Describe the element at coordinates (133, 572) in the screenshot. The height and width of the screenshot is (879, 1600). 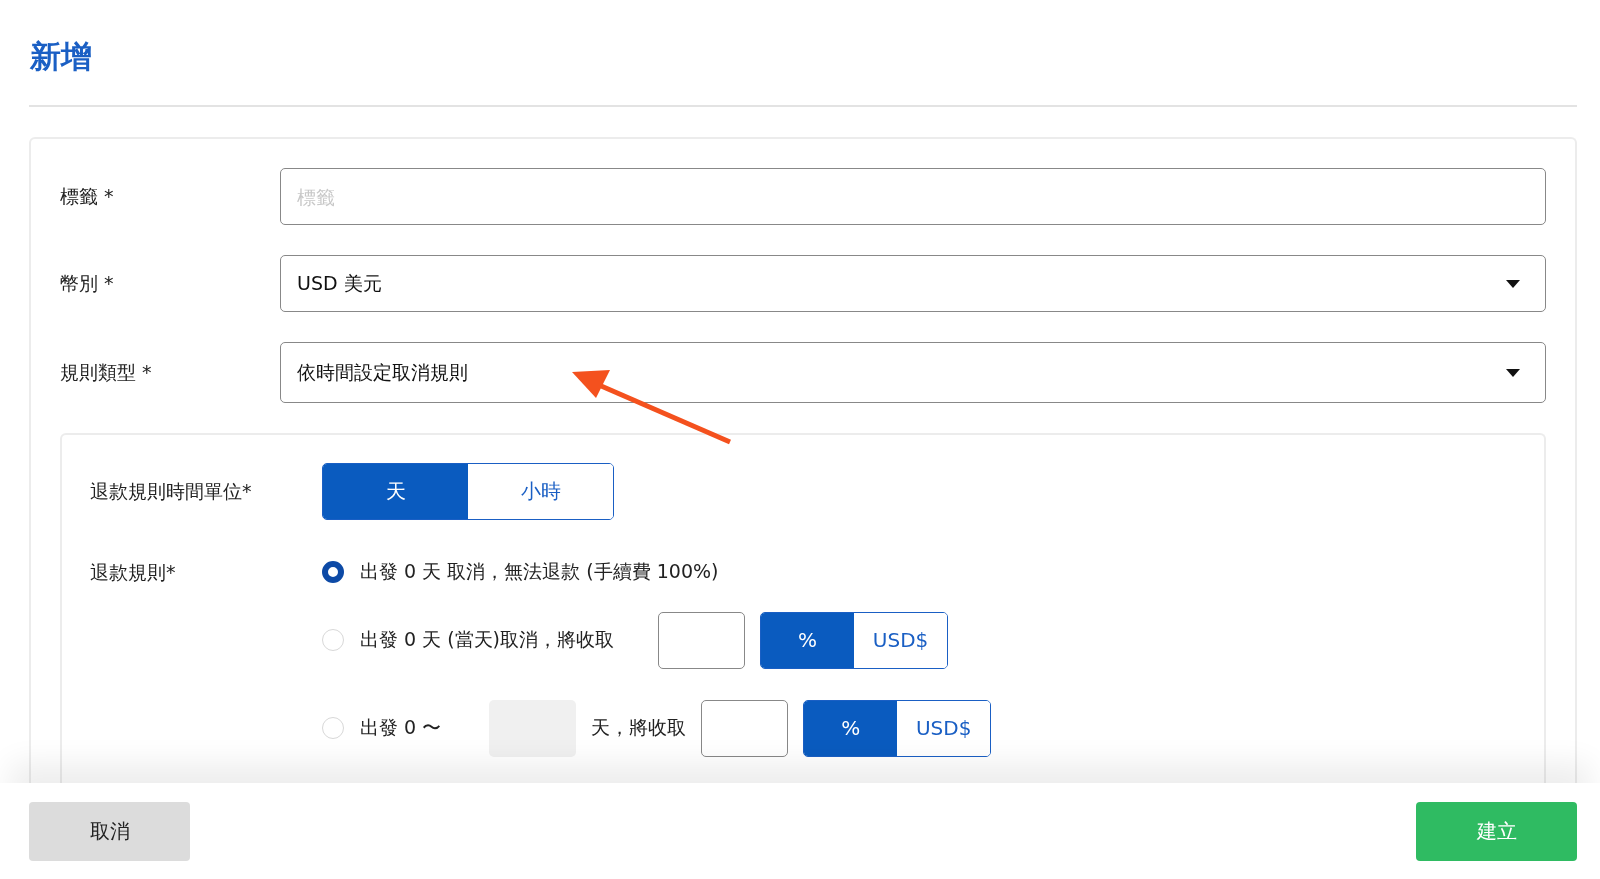
I see `field-label: 退款規則*` at that location.